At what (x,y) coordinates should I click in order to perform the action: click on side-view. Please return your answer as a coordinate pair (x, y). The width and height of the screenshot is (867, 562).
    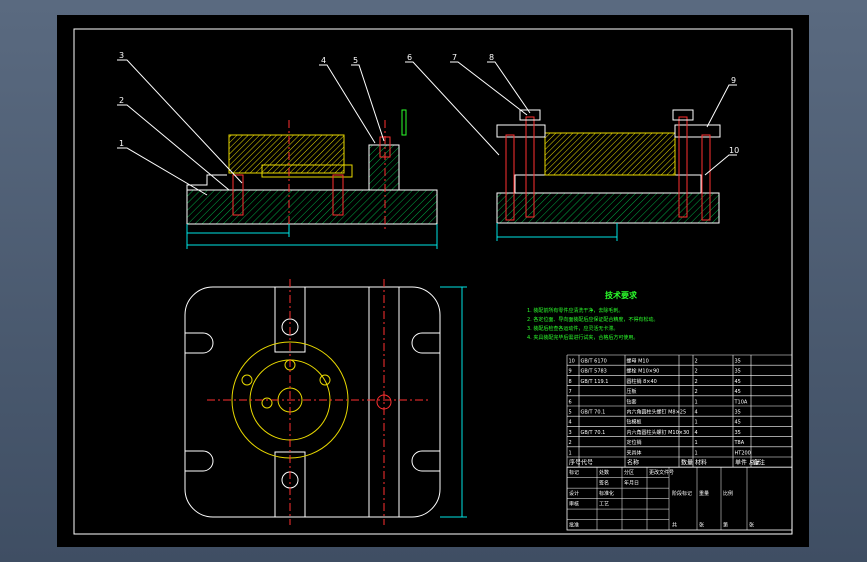
    Looking at the image, I should click on (608, 175).